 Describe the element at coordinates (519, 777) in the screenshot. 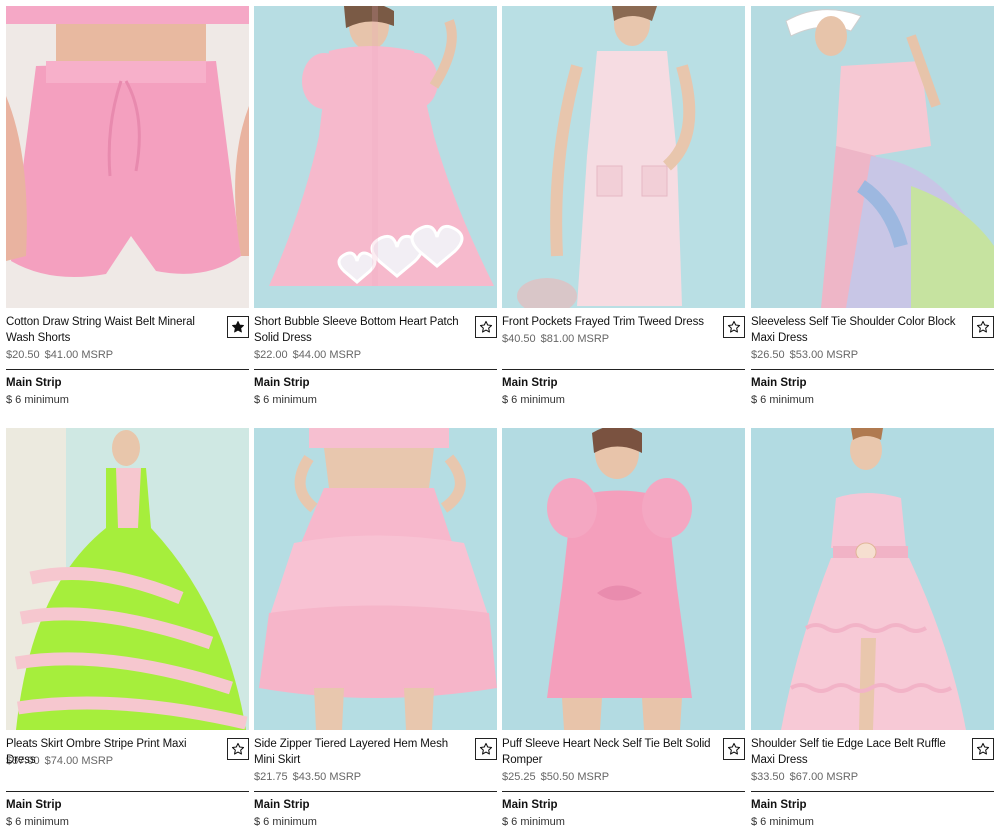

I see `wholesale-price: $25.25` at that location.